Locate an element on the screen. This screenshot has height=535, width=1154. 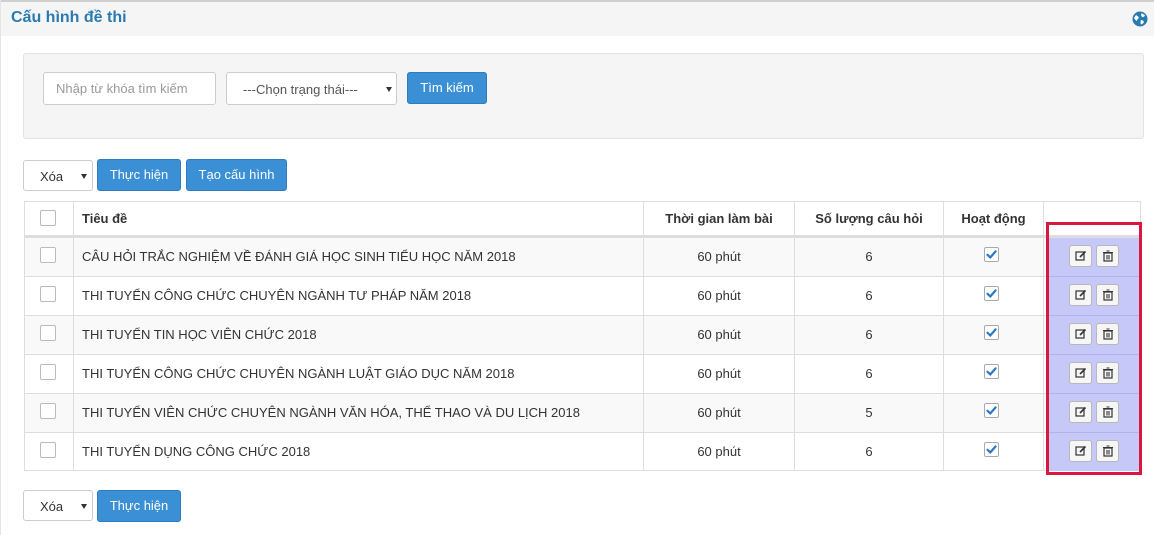
select-all-checkbox is located at coordinates (48, 218).